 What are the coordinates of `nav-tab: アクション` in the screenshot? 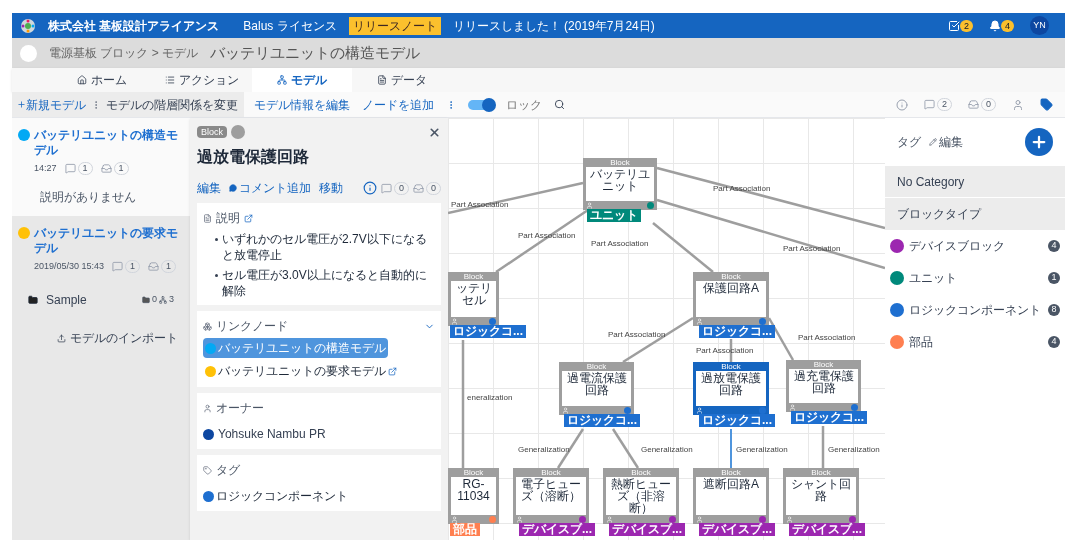 It's located at (202, 80).